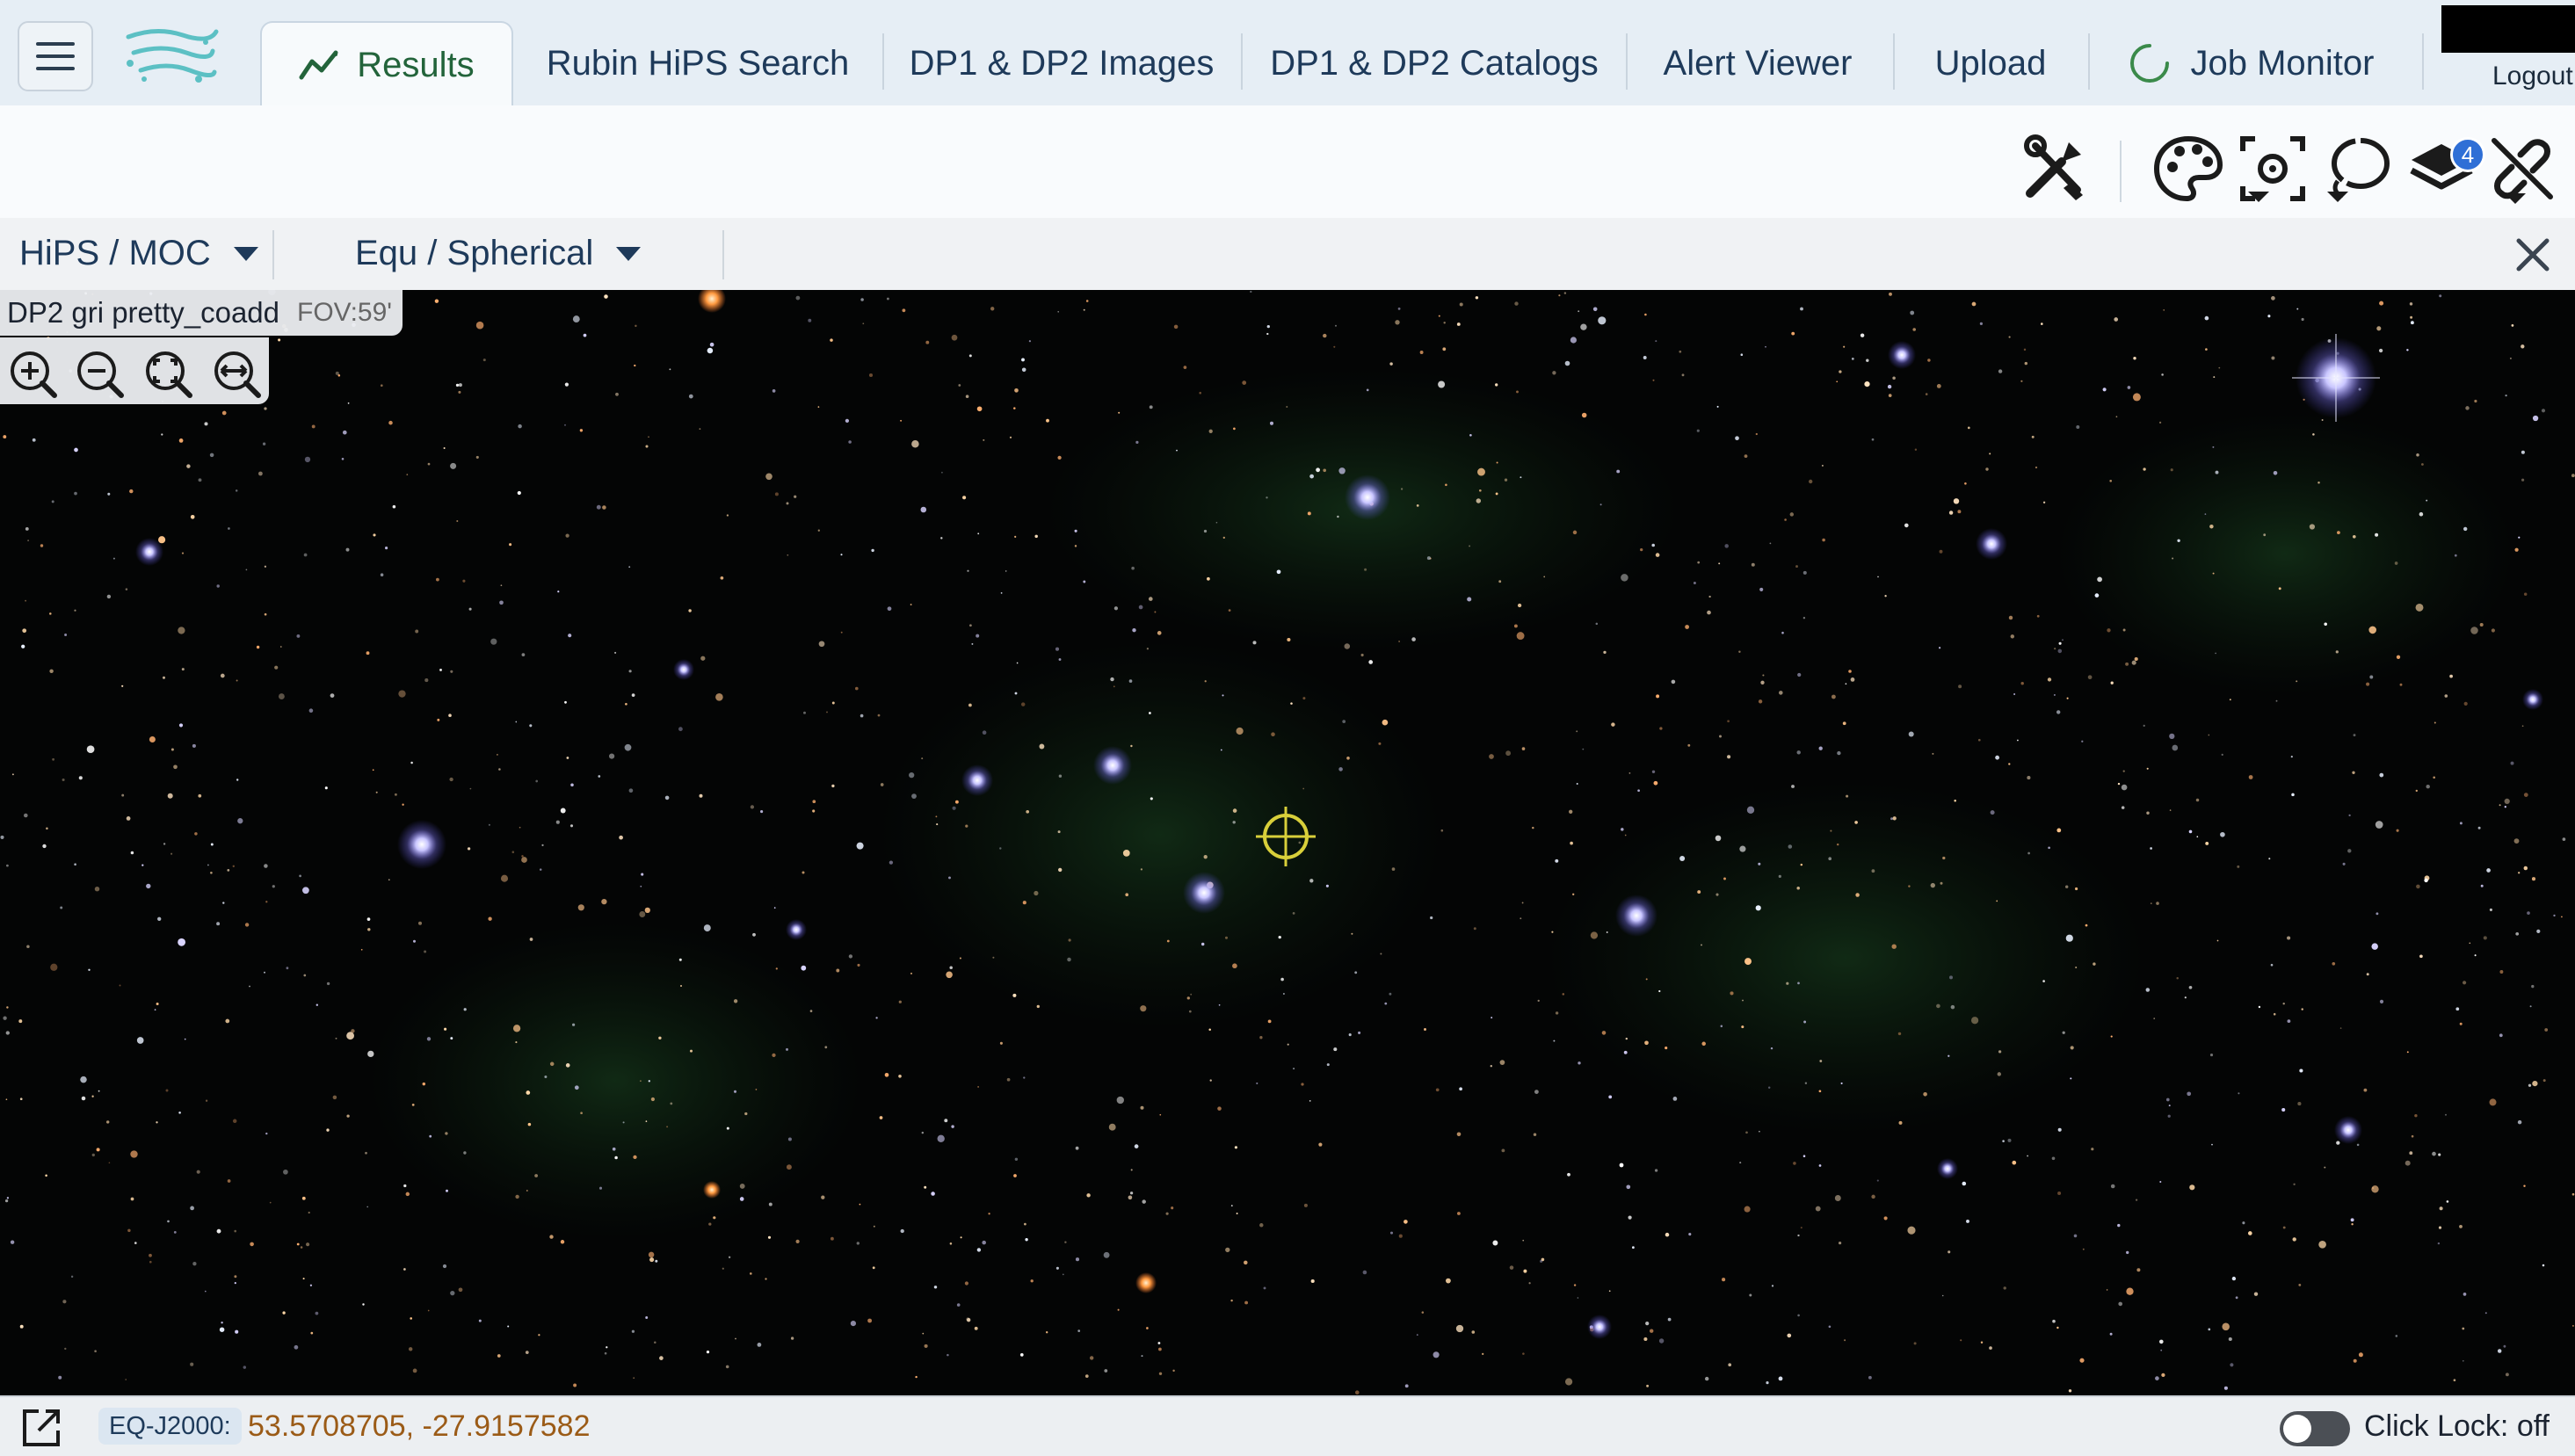  I want to click on zoom-controls, so click(134, 370).